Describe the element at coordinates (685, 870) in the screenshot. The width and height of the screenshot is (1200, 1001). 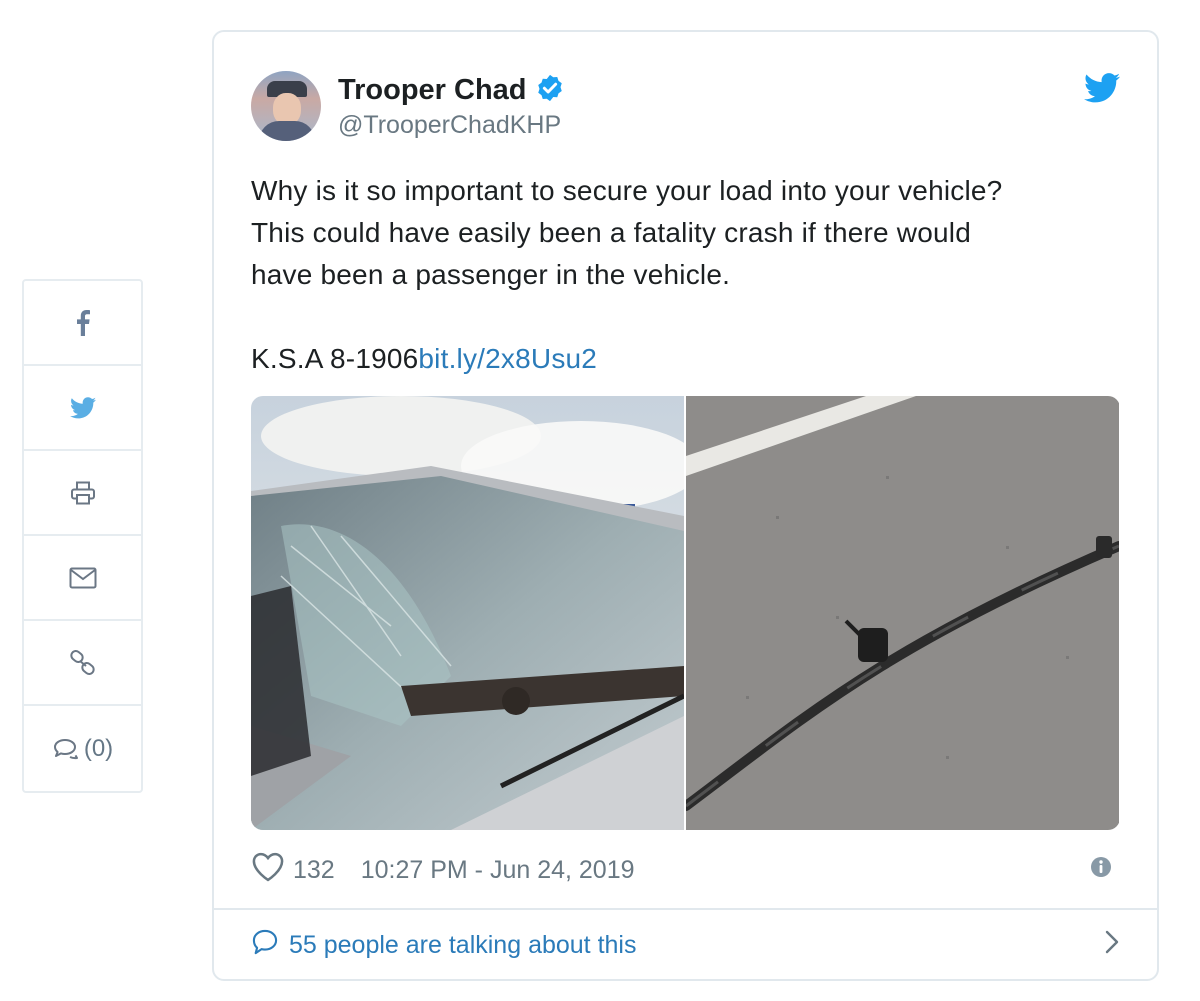
I see `tweet-meta: 132 10:27 PM - Jun 24, 2019` at that location.